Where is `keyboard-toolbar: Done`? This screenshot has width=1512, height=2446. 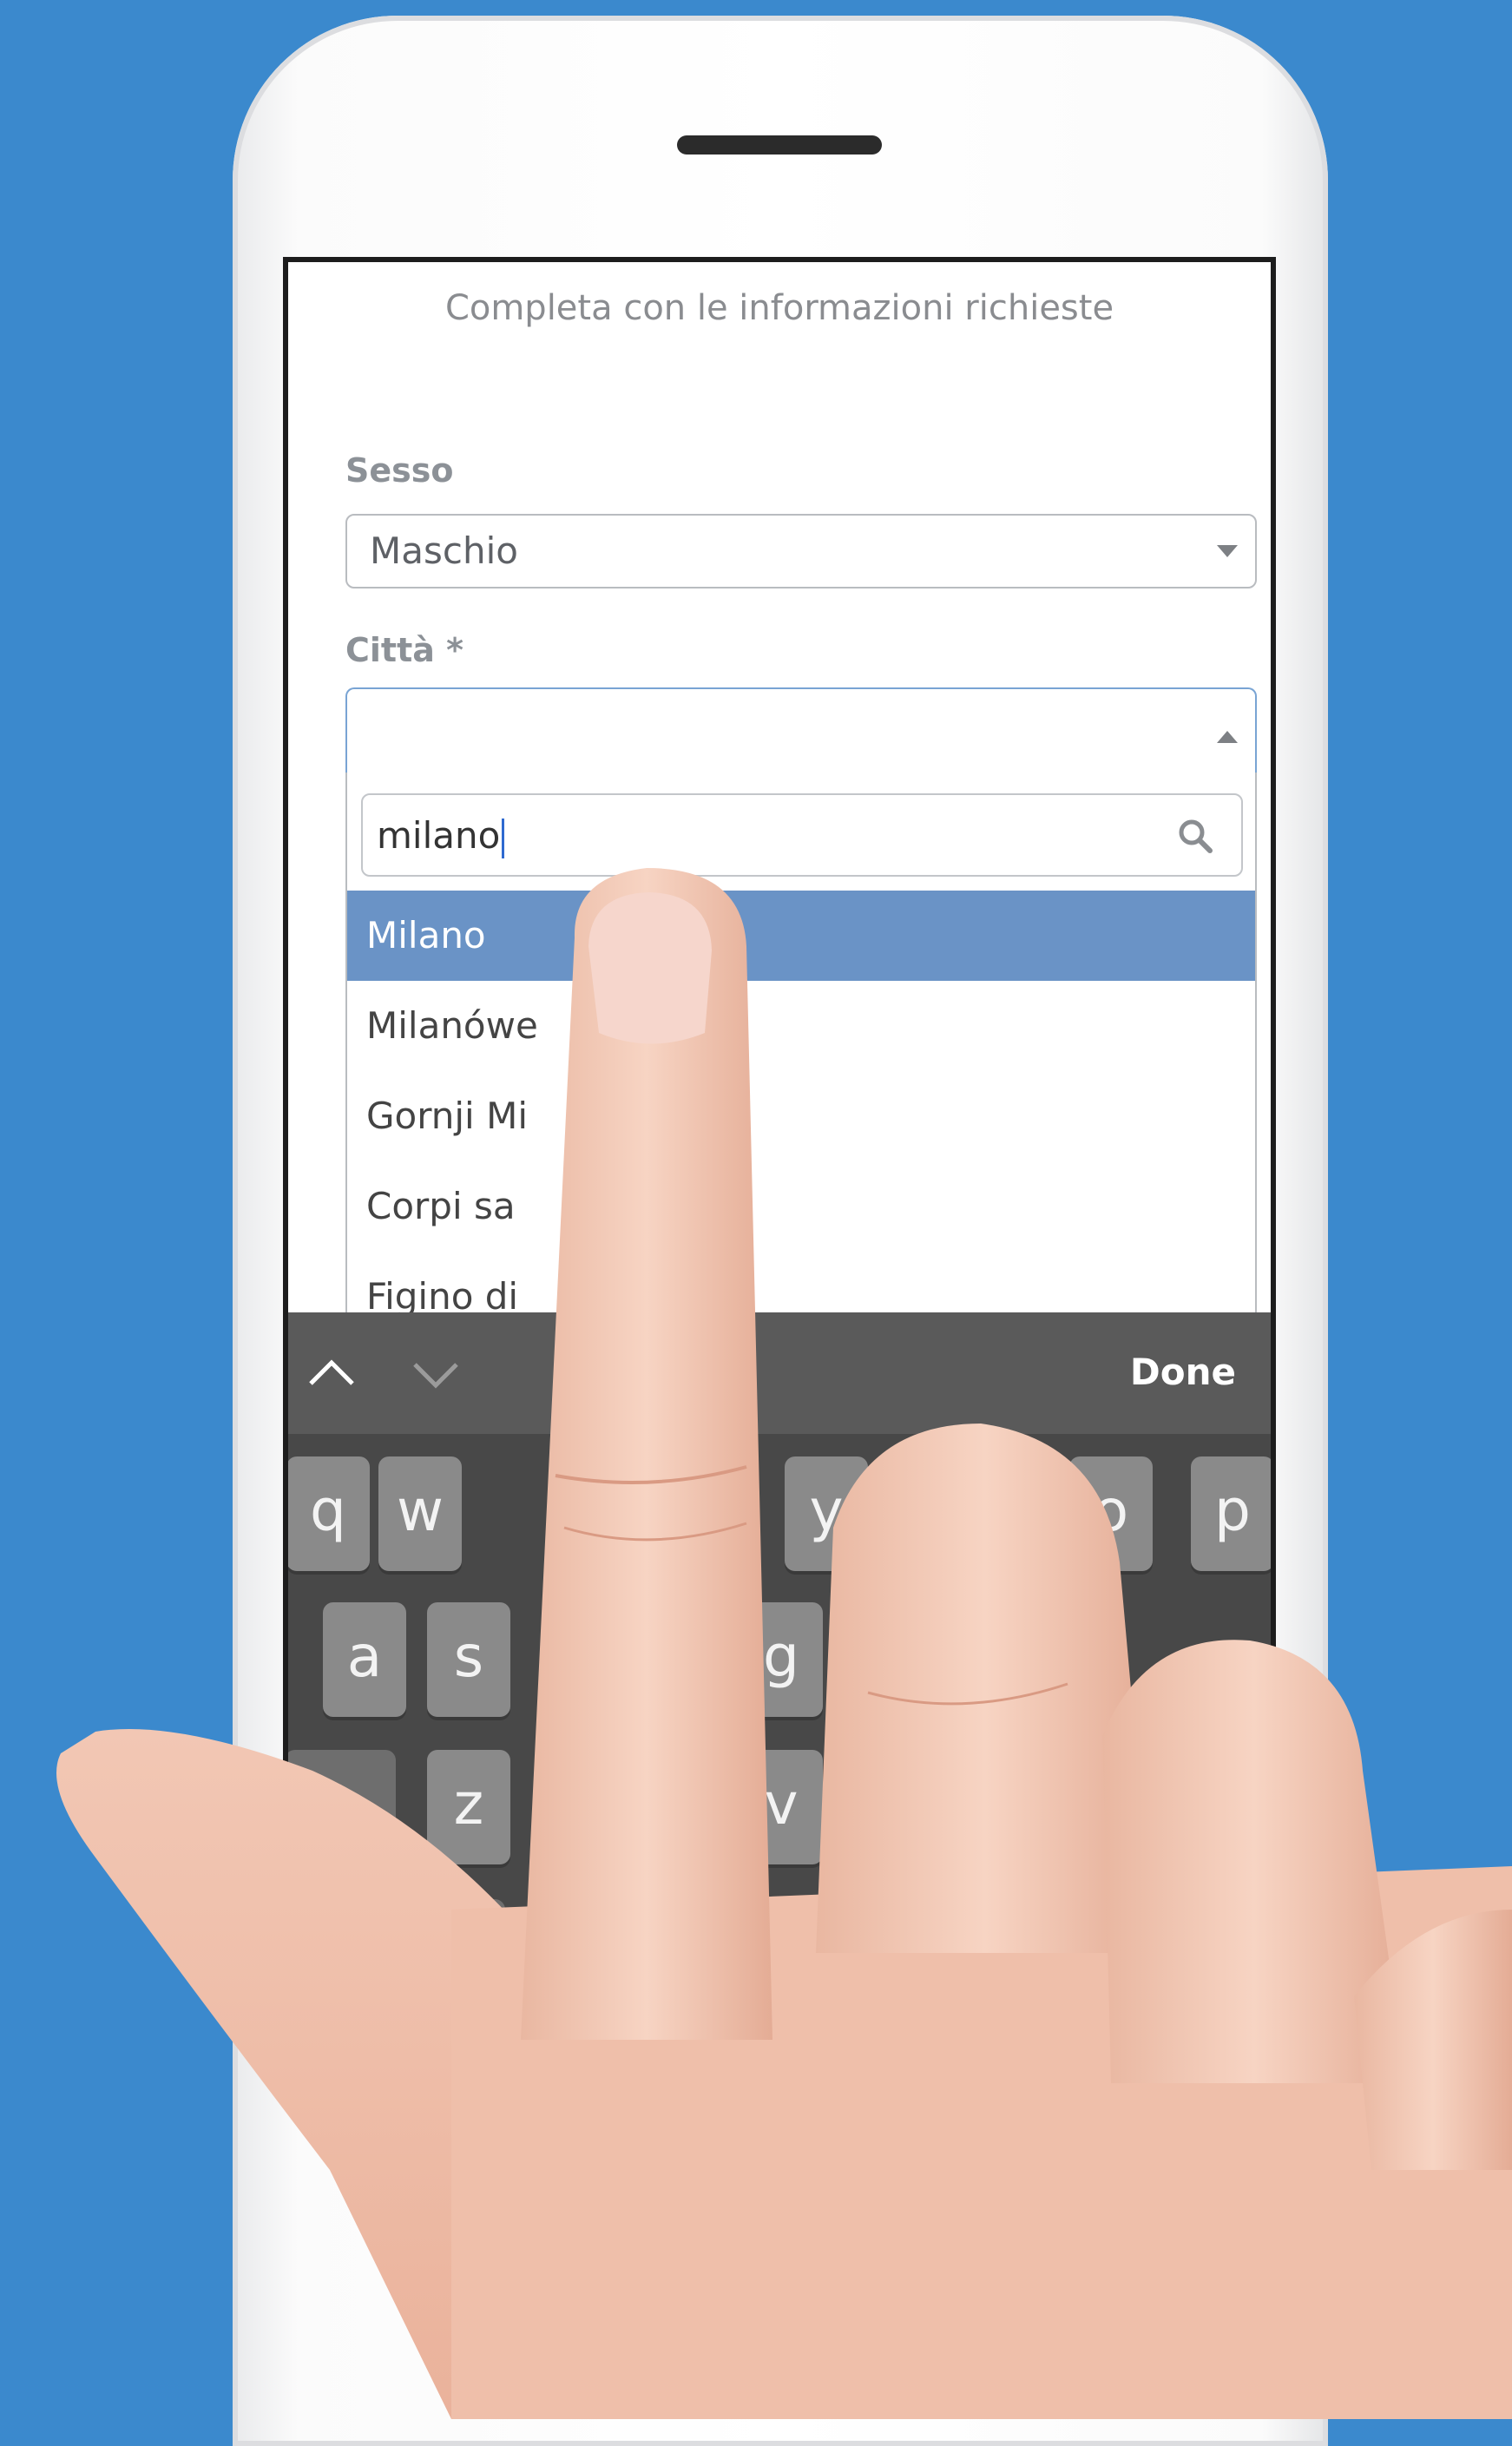 keyboard-toolbar: Done is located at coordinates (779, 1373).